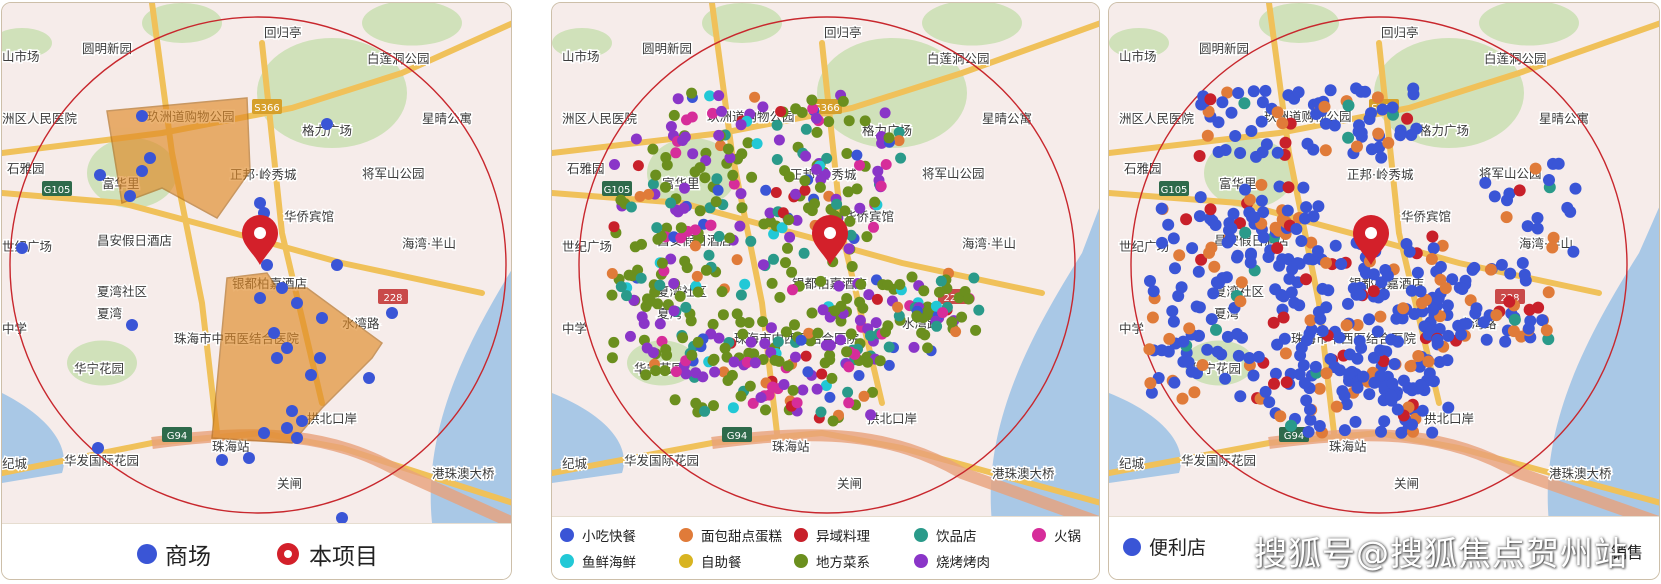 The image size is (1661, 584). I want to click on drinks-dot-icon, so click(921, 535).